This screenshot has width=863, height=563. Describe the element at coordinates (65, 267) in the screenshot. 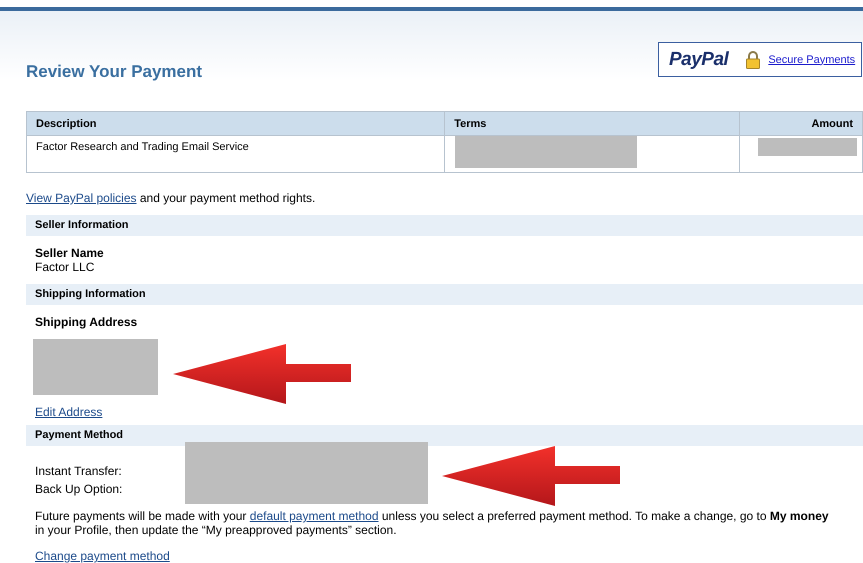

I see `field-value: Factor LLC` at that location.